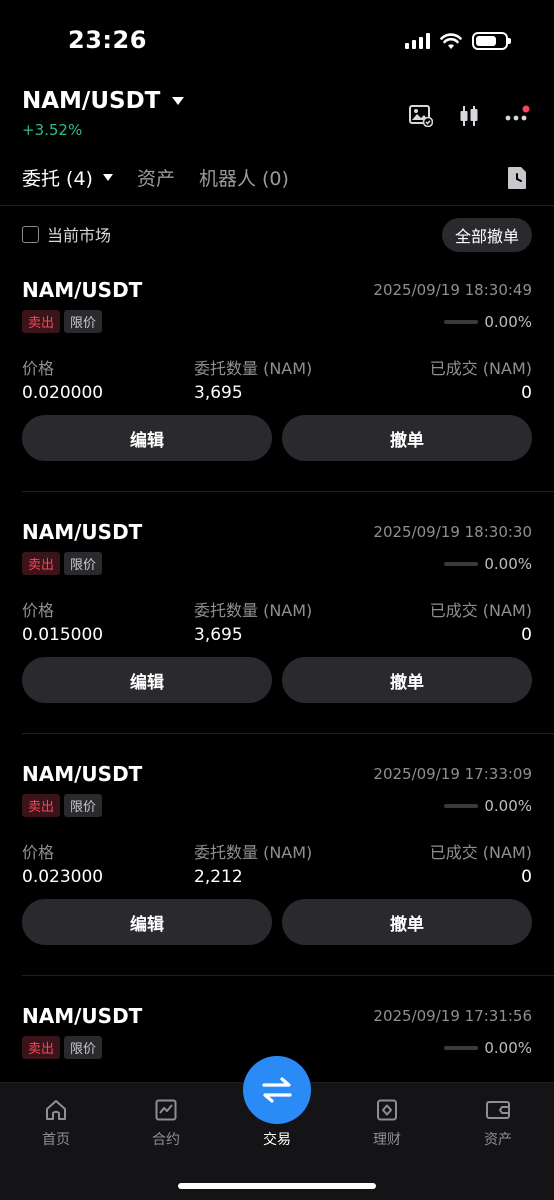  Describe the element at coordinates (62, 379) in the screenshot. I see `price-column: 价格 0.020000` at that location.